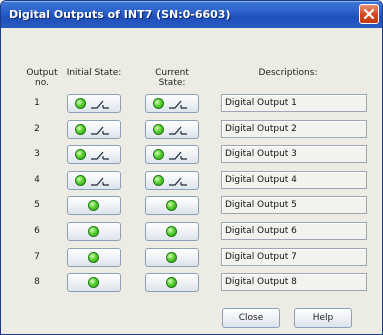 This screenshot has height=335, width=383. Describe the element at coordinates (172, 83) in the screenshot. I see `header-current-line2: State:` at that location.